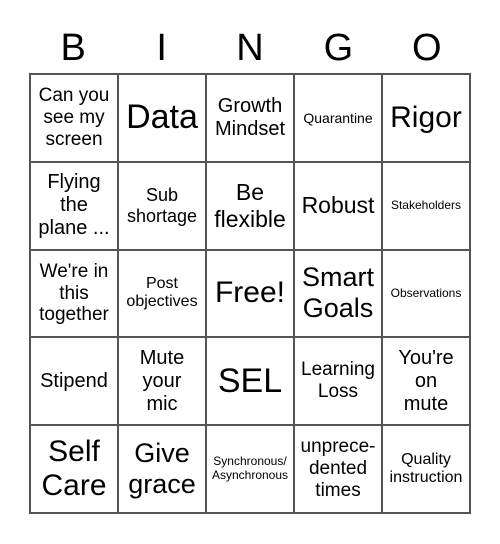 The width and height of the screenshot is (500, 544). Describe the element at coordinates (162, 469) in the screenshot. I see `bingo-cell: Give grace` at that location.